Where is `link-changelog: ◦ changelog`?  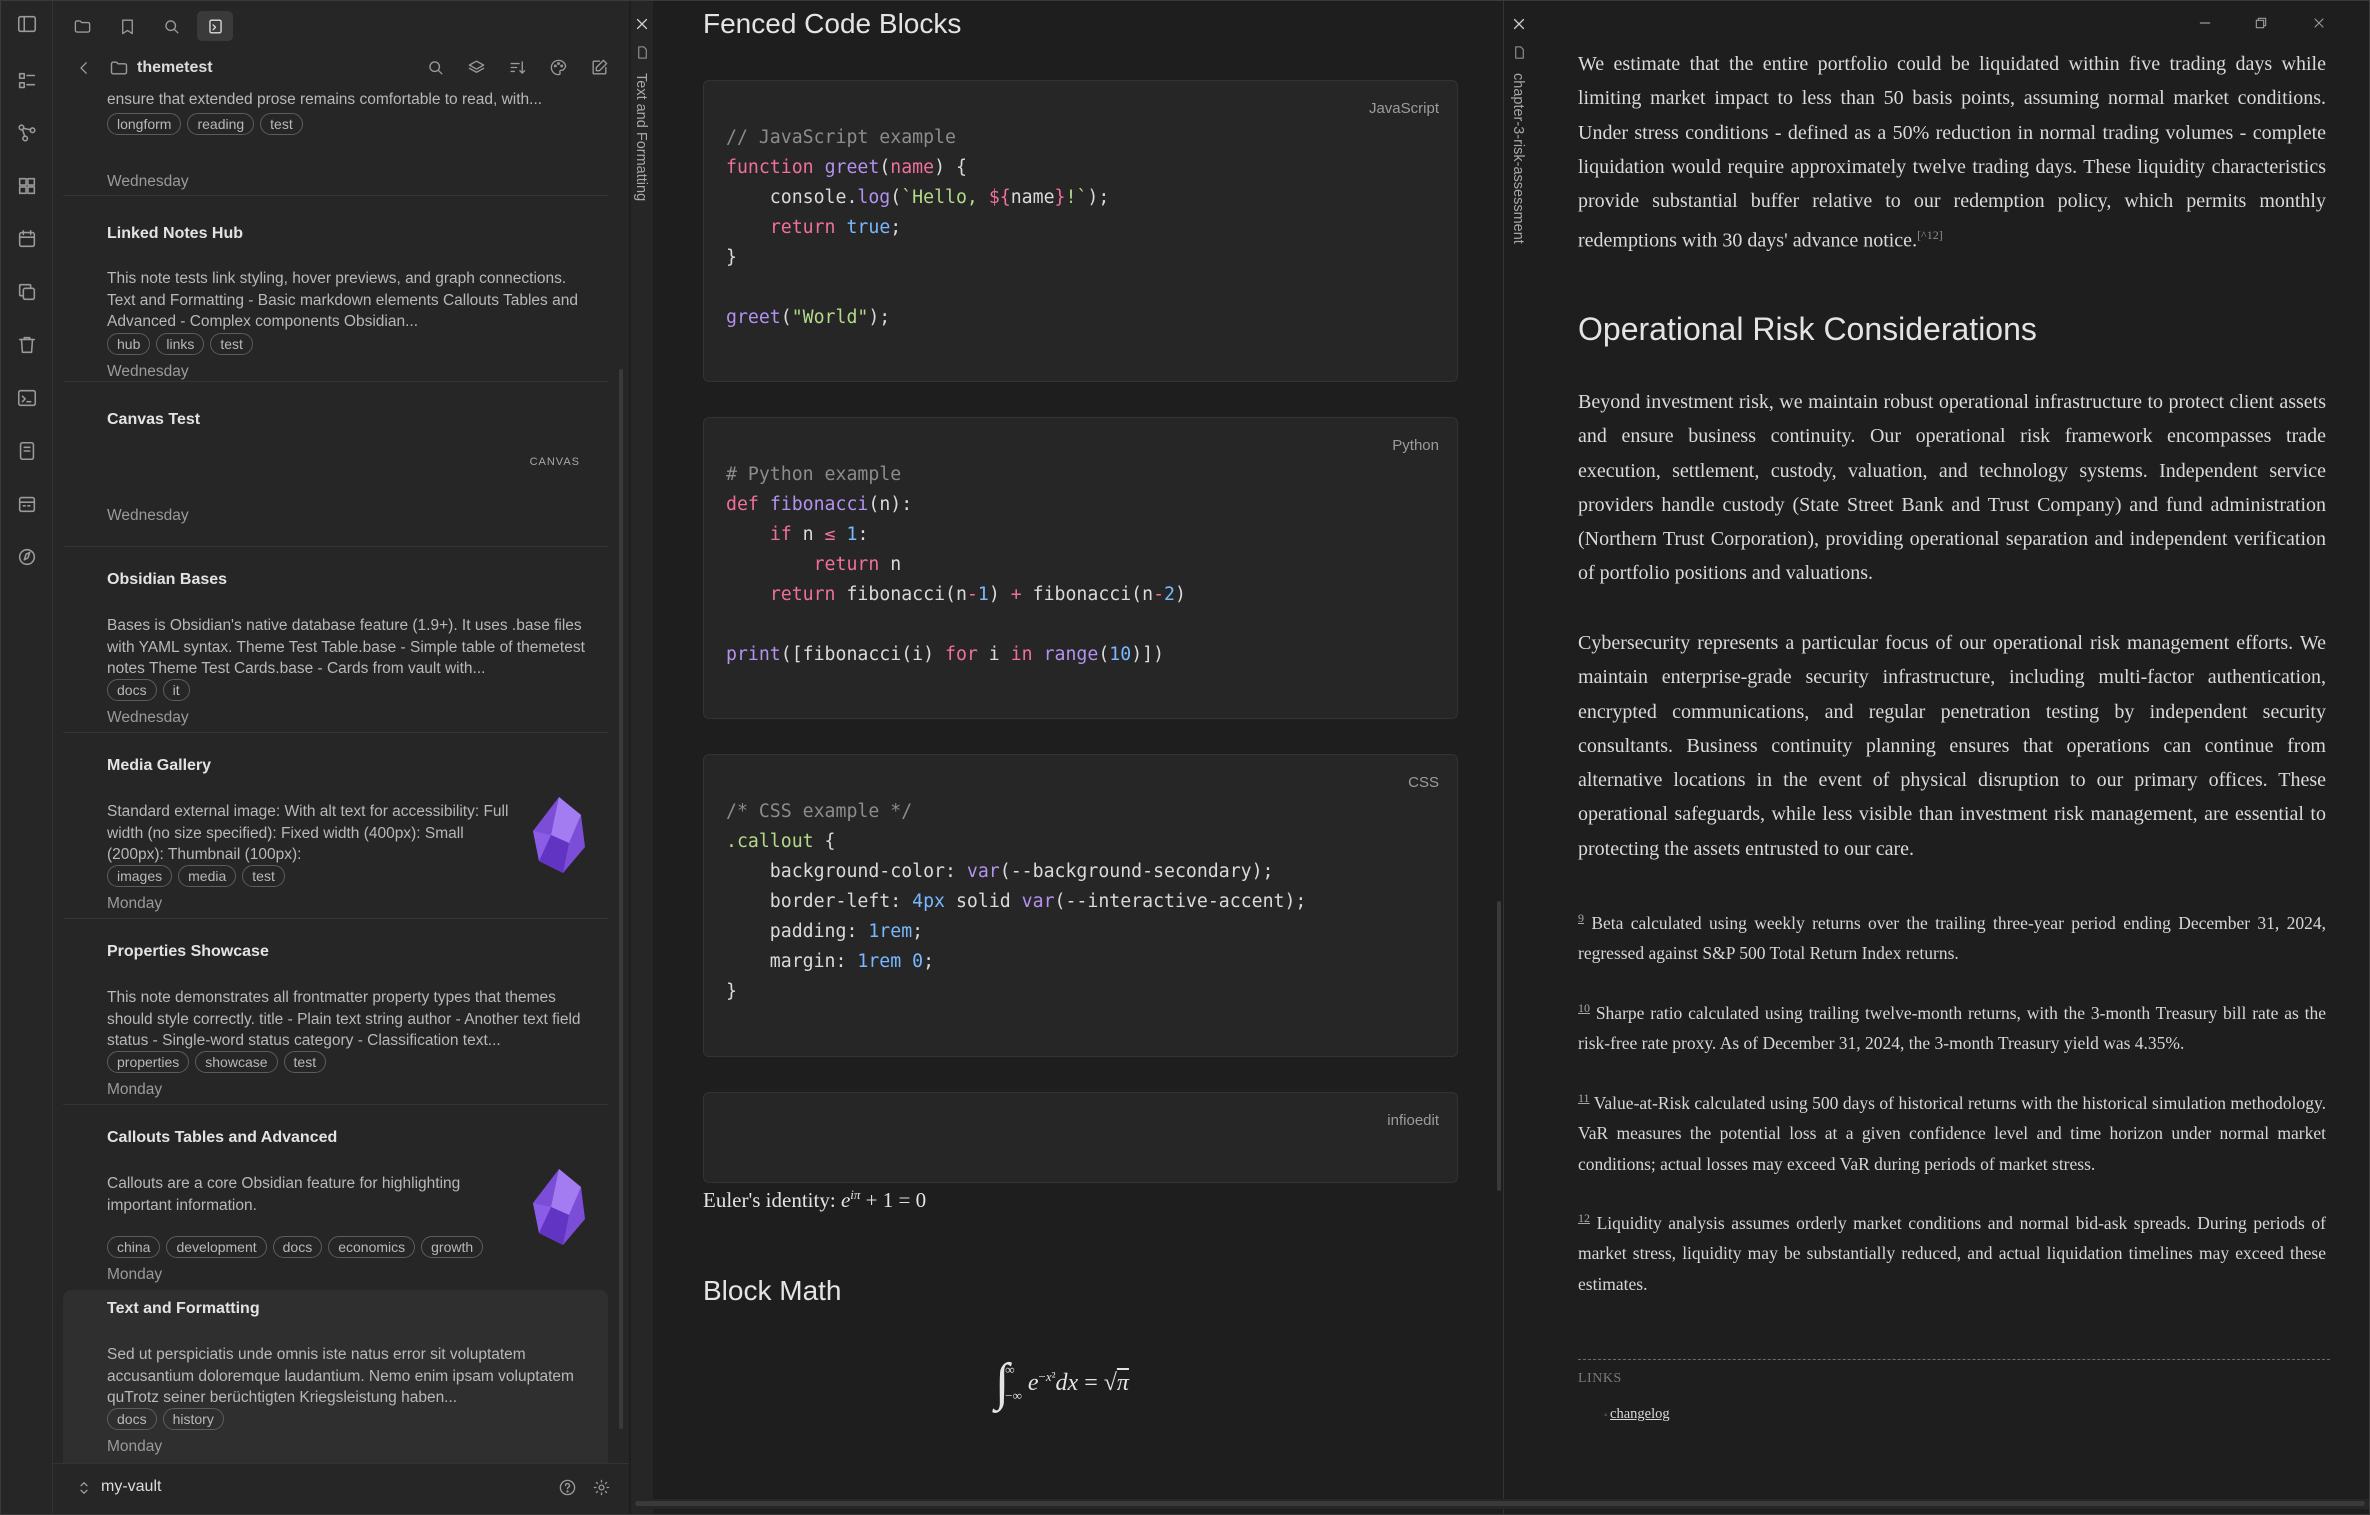
link-changelog: ◦ changelog is located at coordinates (1637, 1414).